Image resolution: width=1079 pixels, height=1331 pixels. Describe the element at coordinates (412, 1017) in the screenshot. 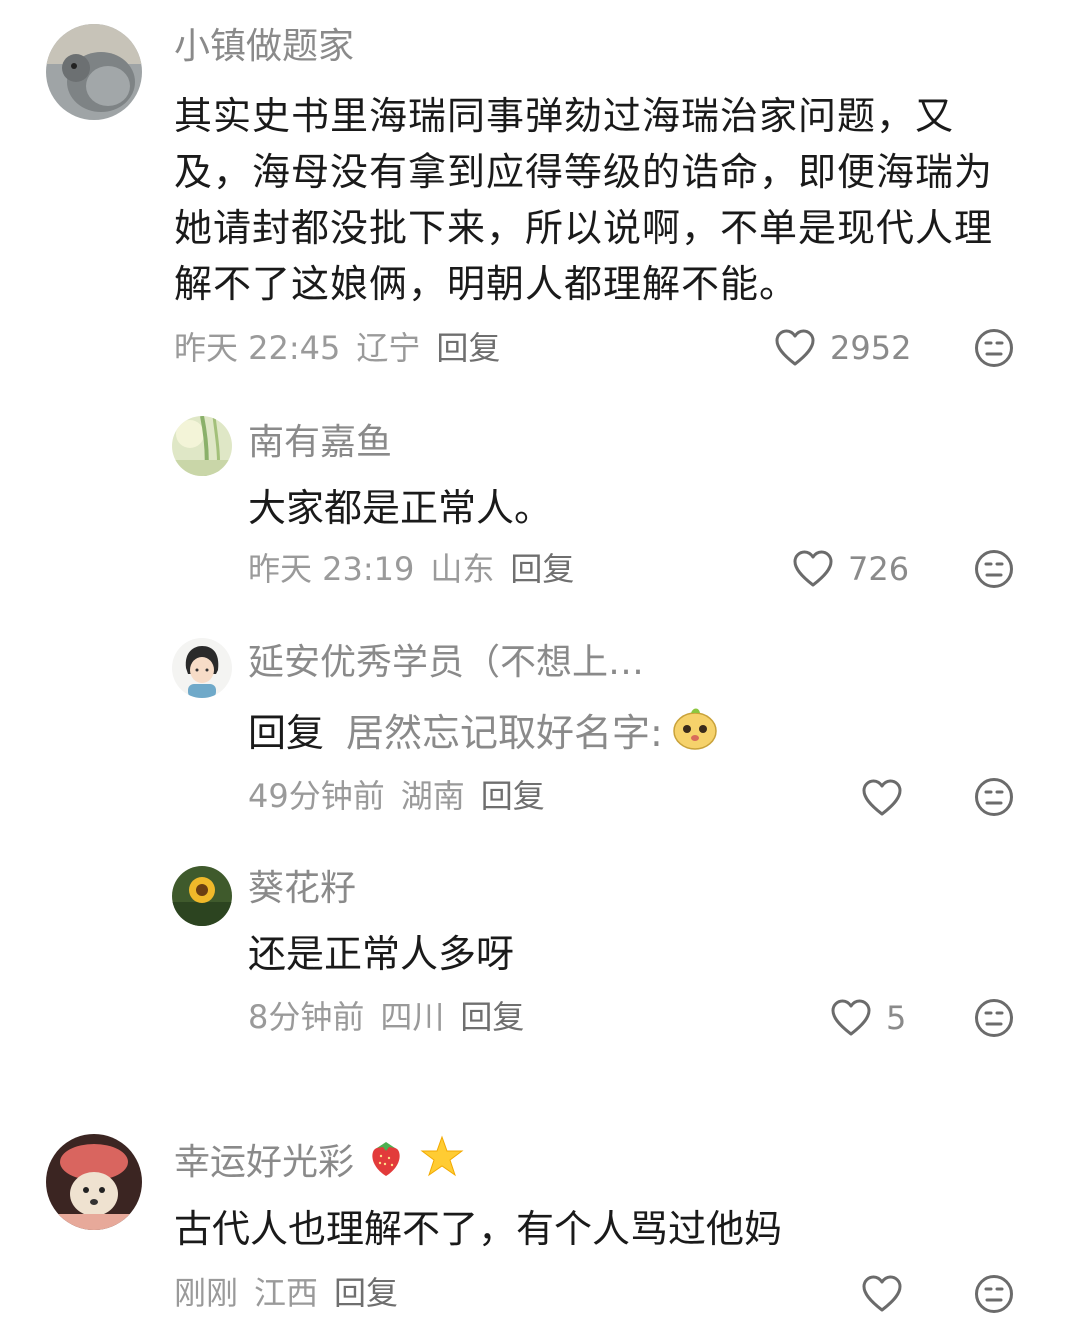

I see `reply-location: 四川` at that location.